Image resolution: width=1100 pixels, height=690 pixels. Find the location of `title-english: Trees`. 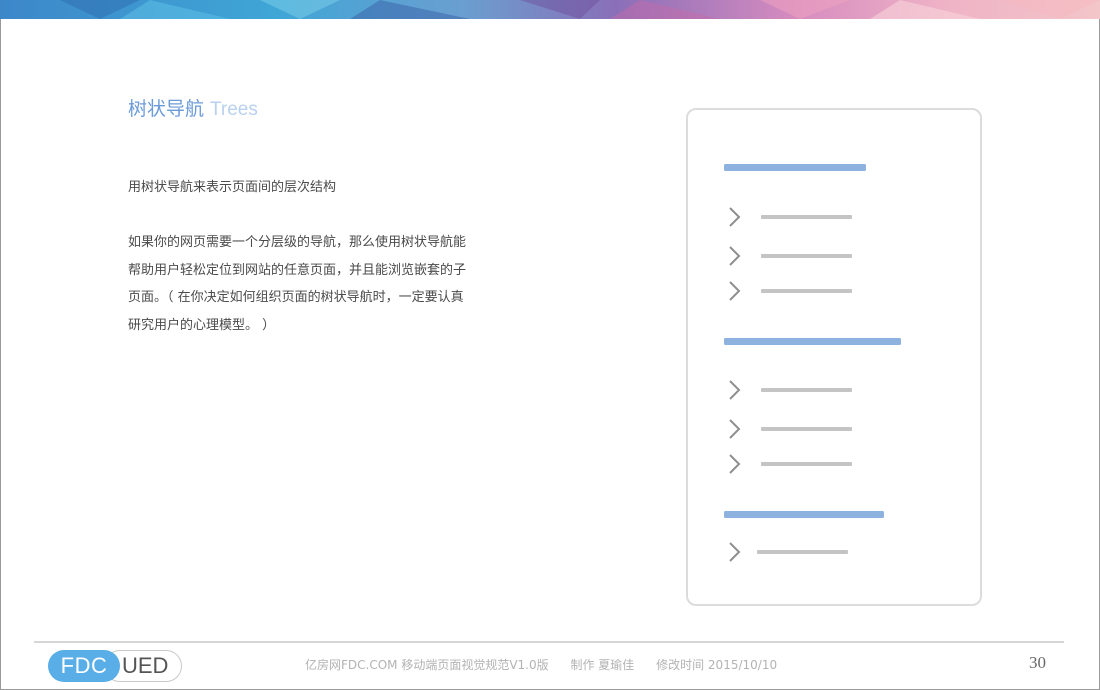

title-english: Trees is located at coordinates (234, 109).